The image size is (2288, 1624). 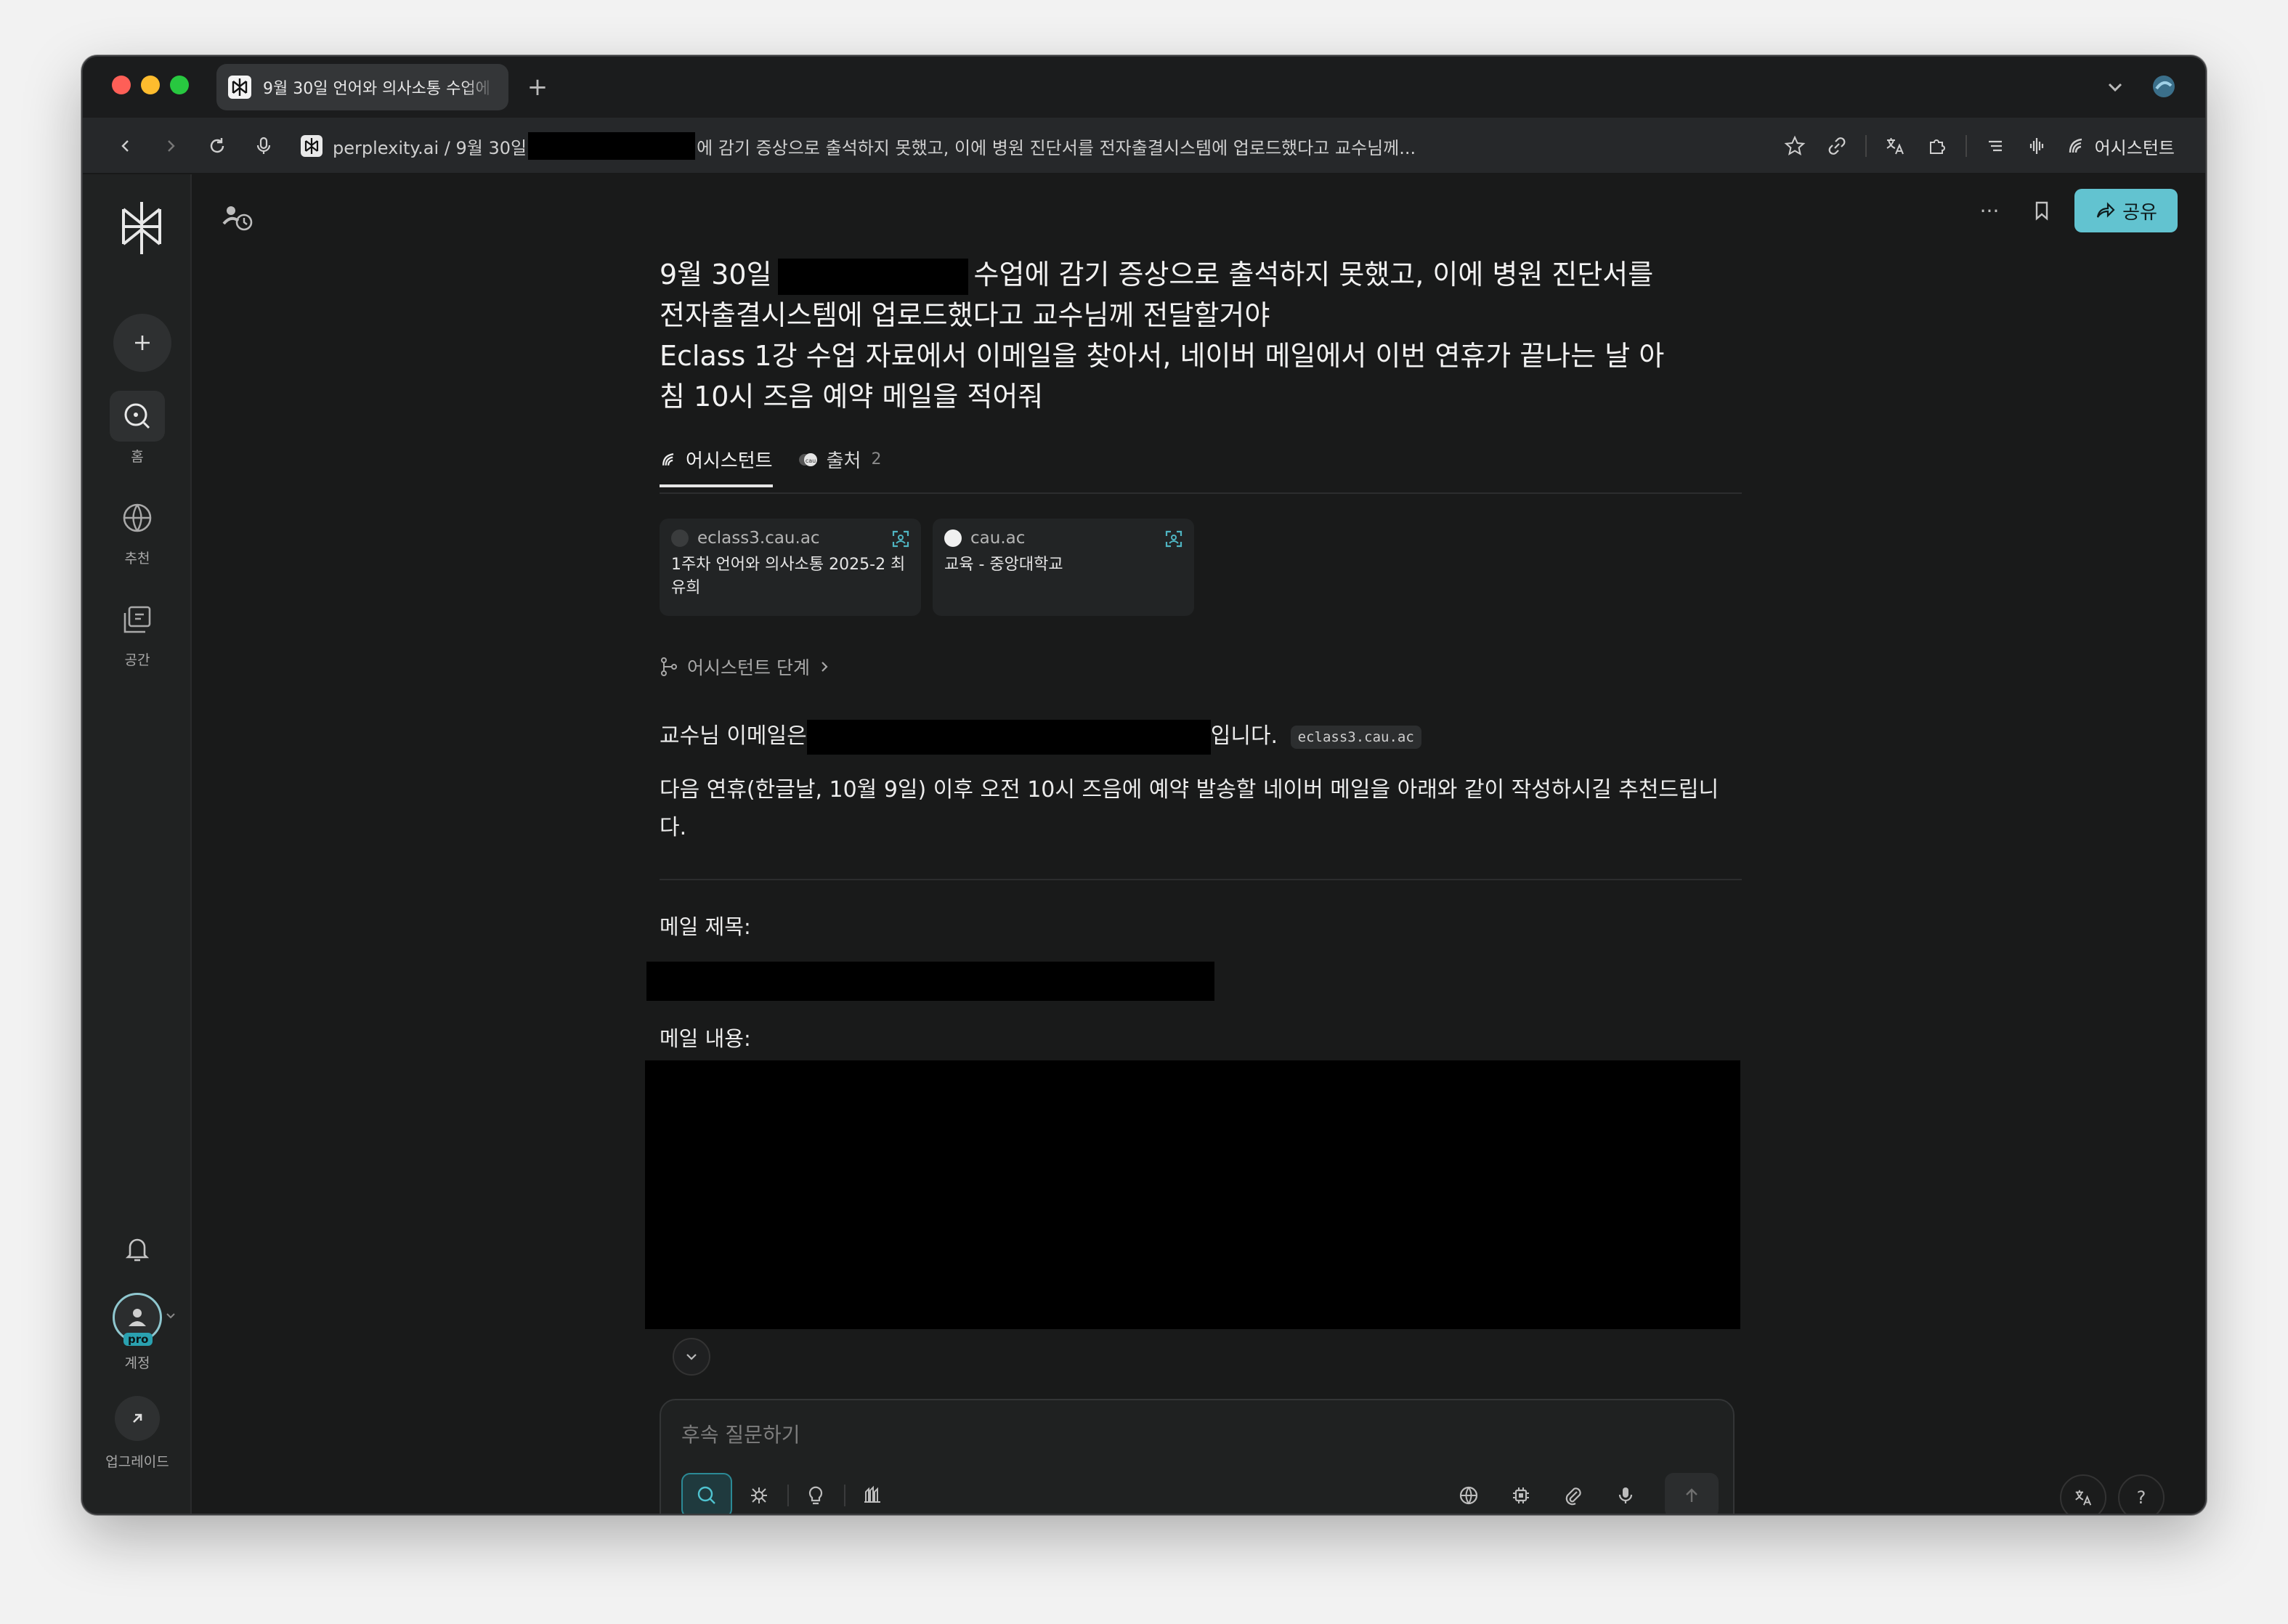 I want to click on assistant-label: 어시스턴트, so click(x=2134, y=147).